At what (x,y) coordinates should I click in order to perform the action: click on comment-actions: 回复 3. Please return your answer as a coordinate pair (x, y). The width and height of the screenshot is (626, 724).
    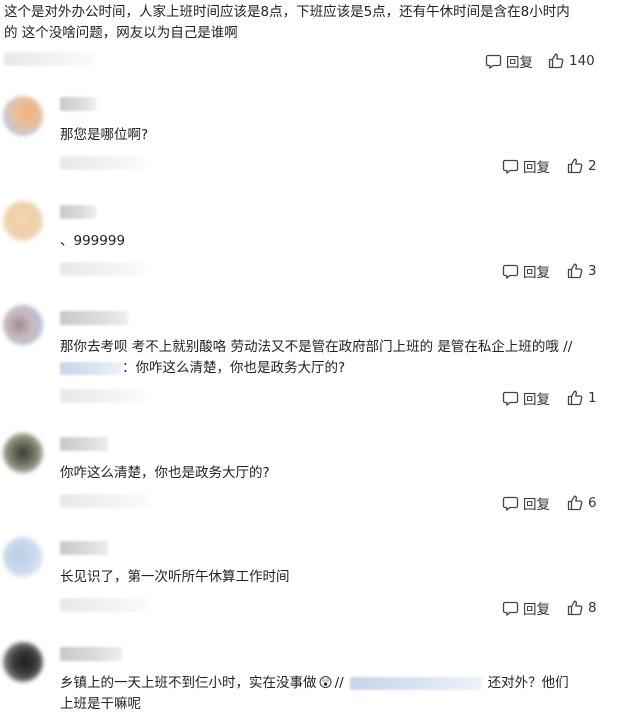
    Looking at the image, I should click on (549, 271).